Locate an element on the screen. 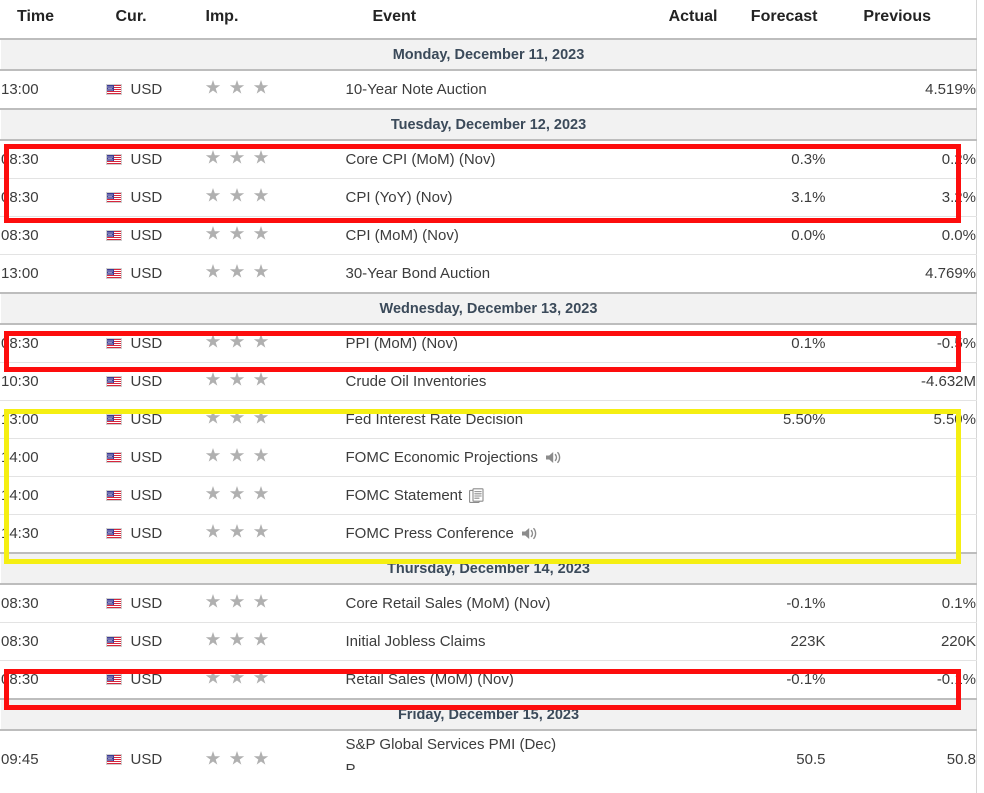  event-name: CPI (YoY) (Nov) is located at coordinates (399, 197).